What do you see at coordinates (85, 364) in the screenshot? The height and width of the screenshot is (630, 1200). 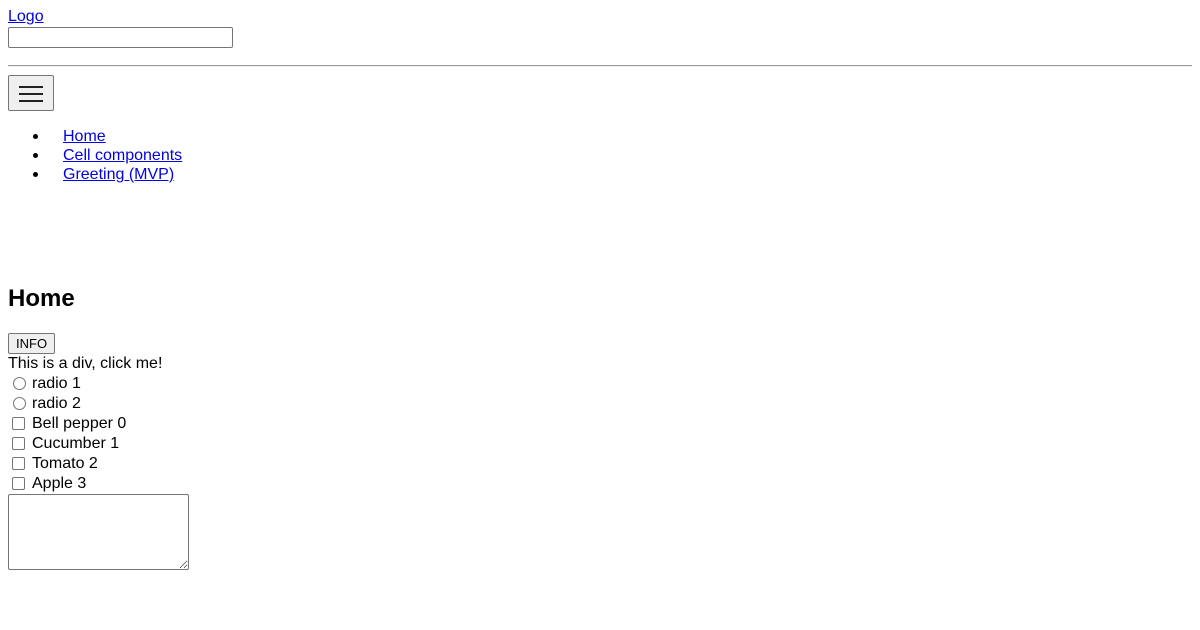 I see `clickable-div: This is a div, click me!` at bounding box center [85, 364].